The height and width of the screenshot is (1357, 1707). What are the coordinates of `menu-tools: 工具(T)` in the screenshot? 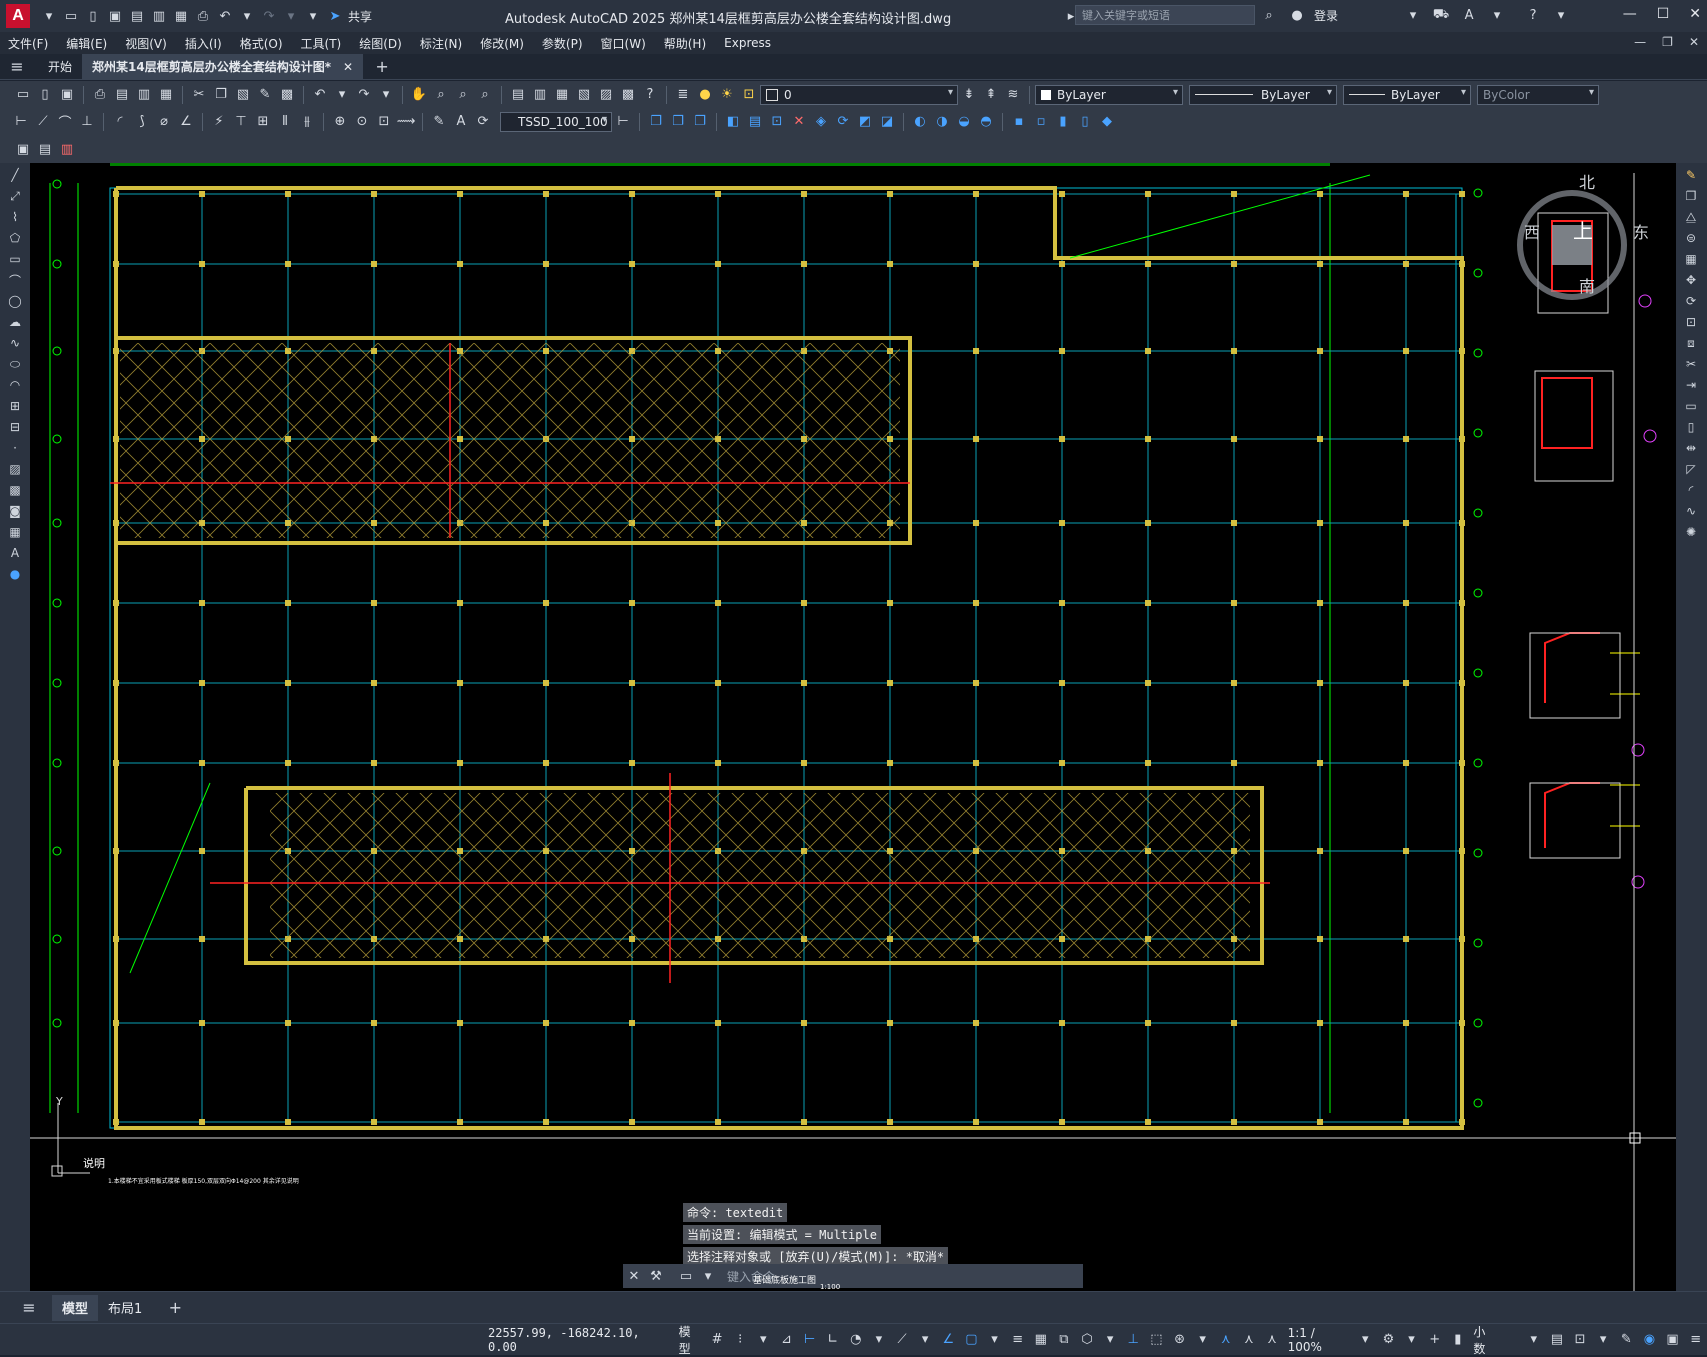 It's located at (321, 43).